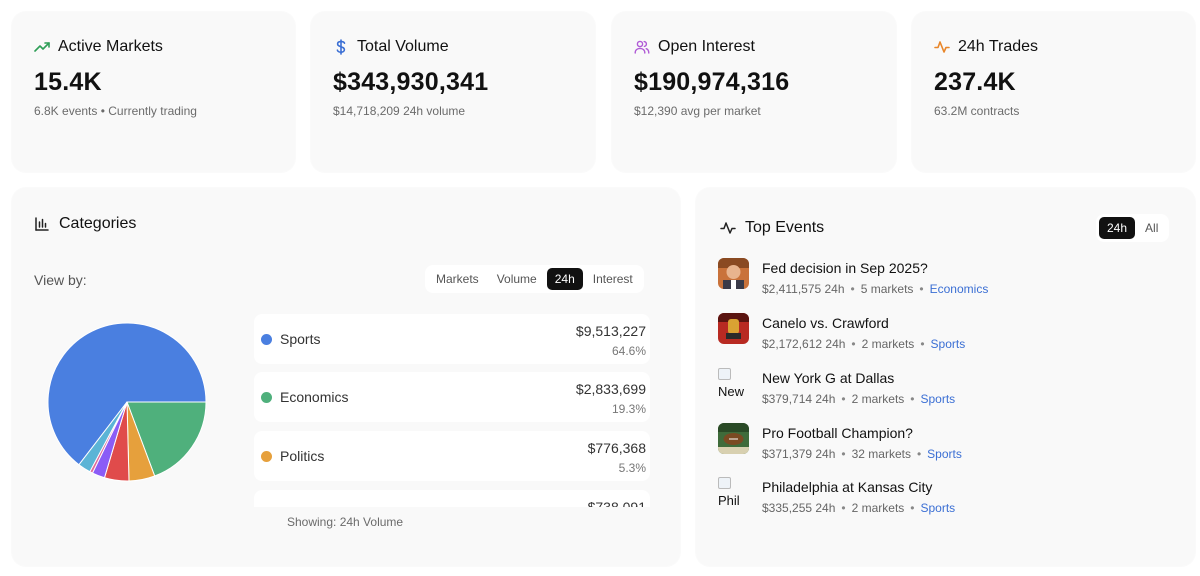 This screenshot has height=576, width=1200. I want to click on toggle-all: All, so click(1151, 228).